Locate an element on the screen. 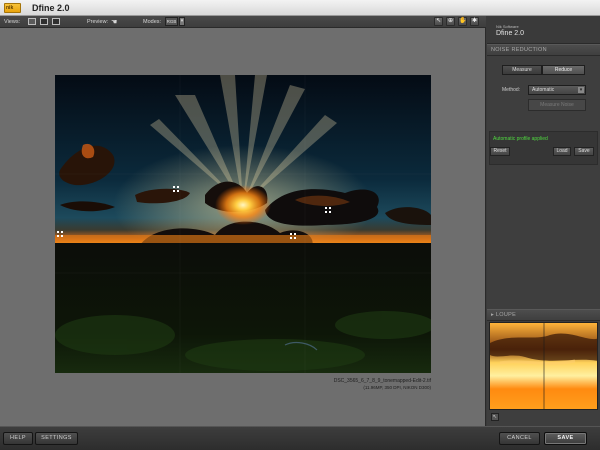 This screenshot has height=450, width=600. view-side-by-side-button is located at coordinates (56, 21).